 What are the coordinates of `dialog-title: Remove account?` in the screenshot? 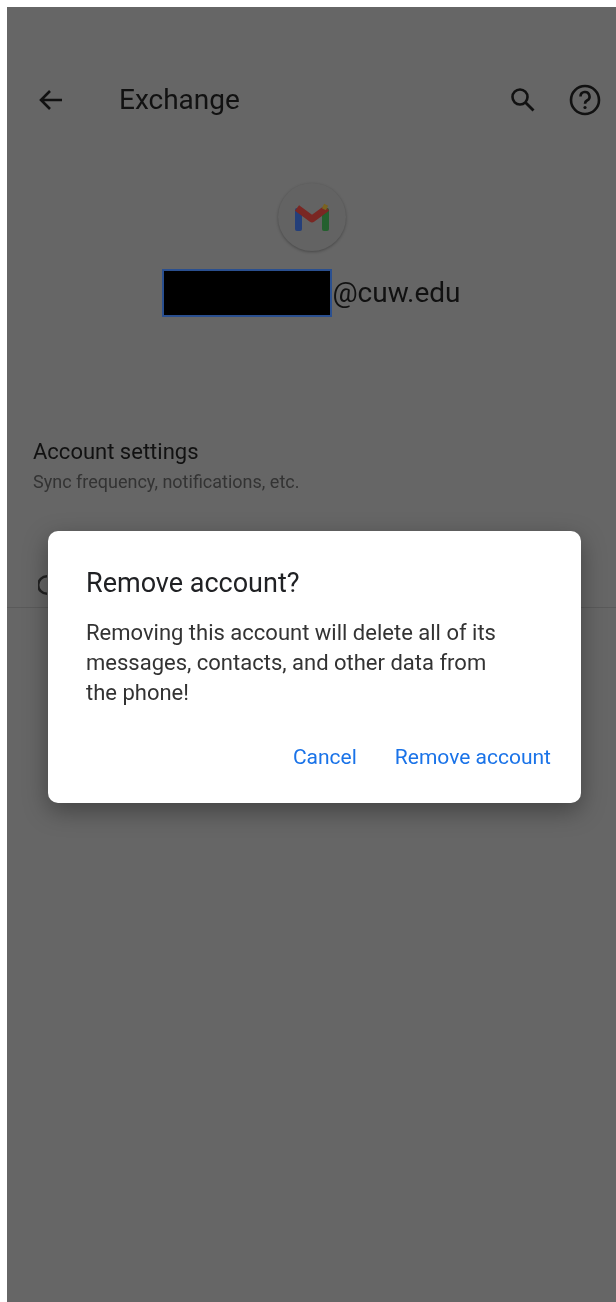 It's located at (193, 583).